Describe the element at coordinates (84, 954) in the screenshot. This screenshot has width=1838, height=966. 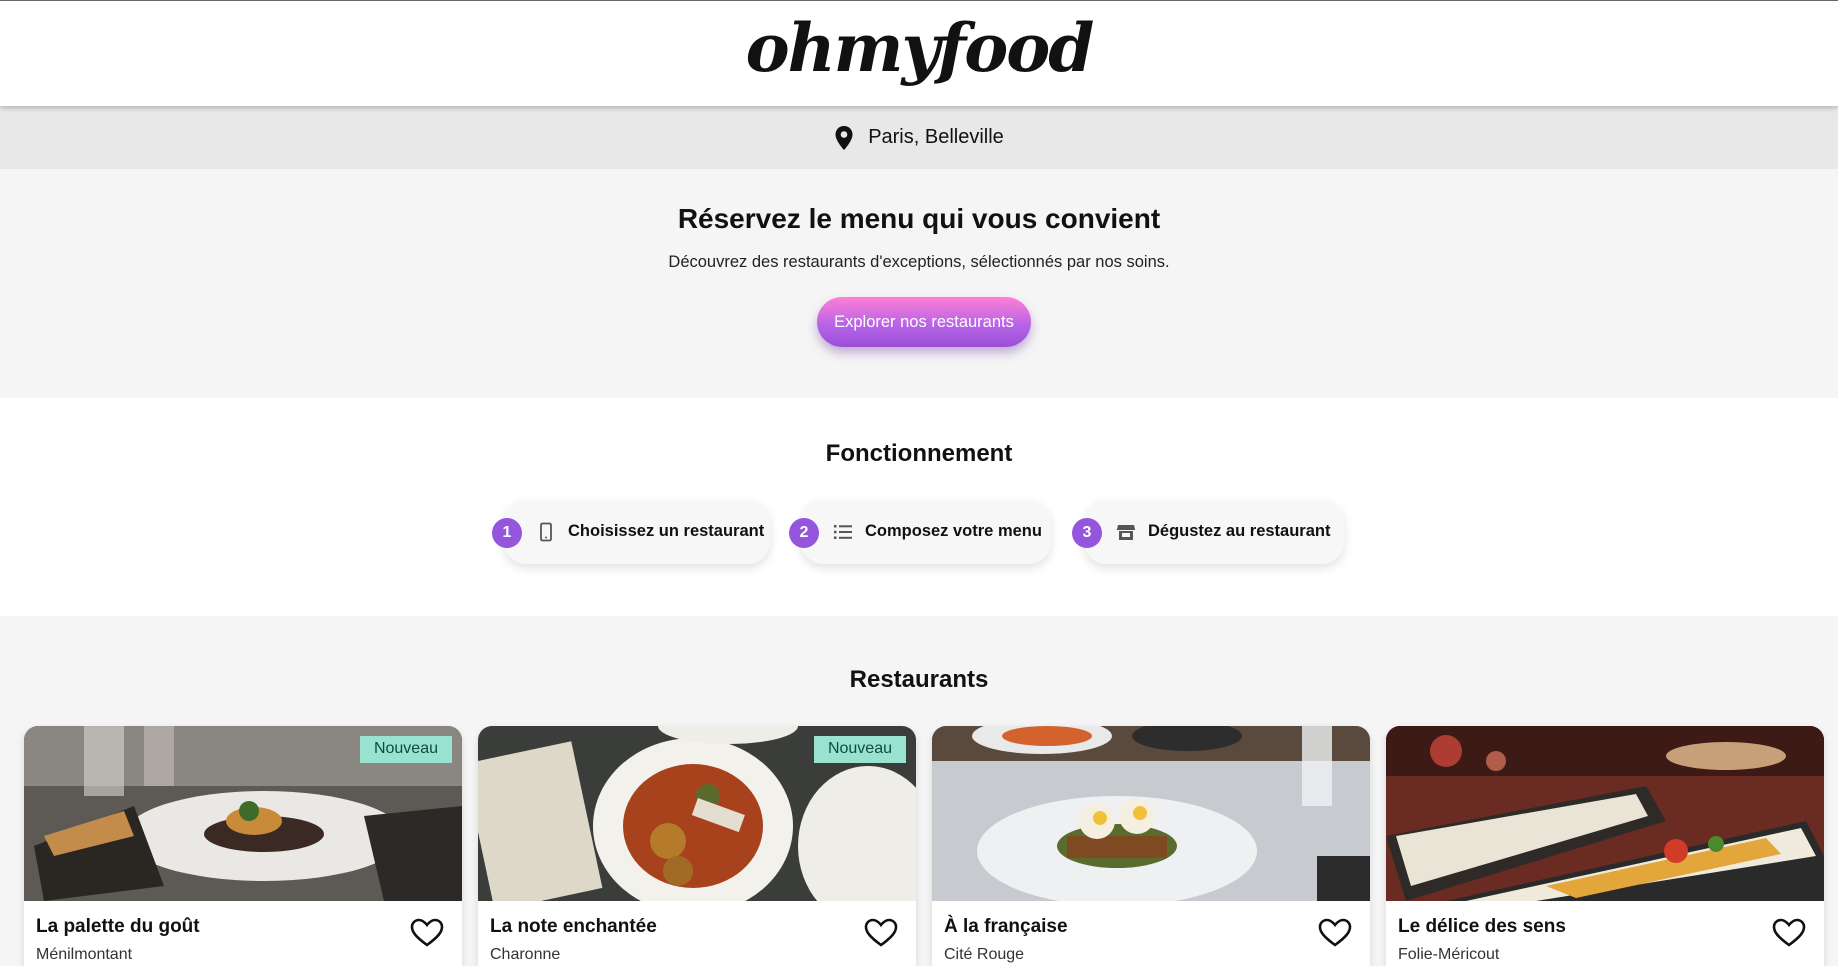
I see `restaurant-area: Ménilmontant` at that location.